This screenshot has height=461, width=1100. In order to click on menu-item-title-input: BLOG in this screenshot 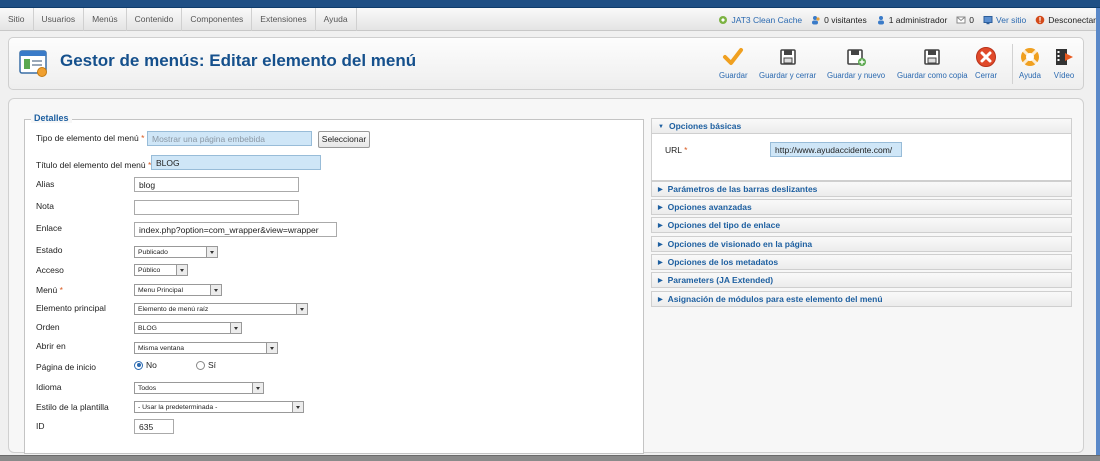, I will do `click(236, 162)`.